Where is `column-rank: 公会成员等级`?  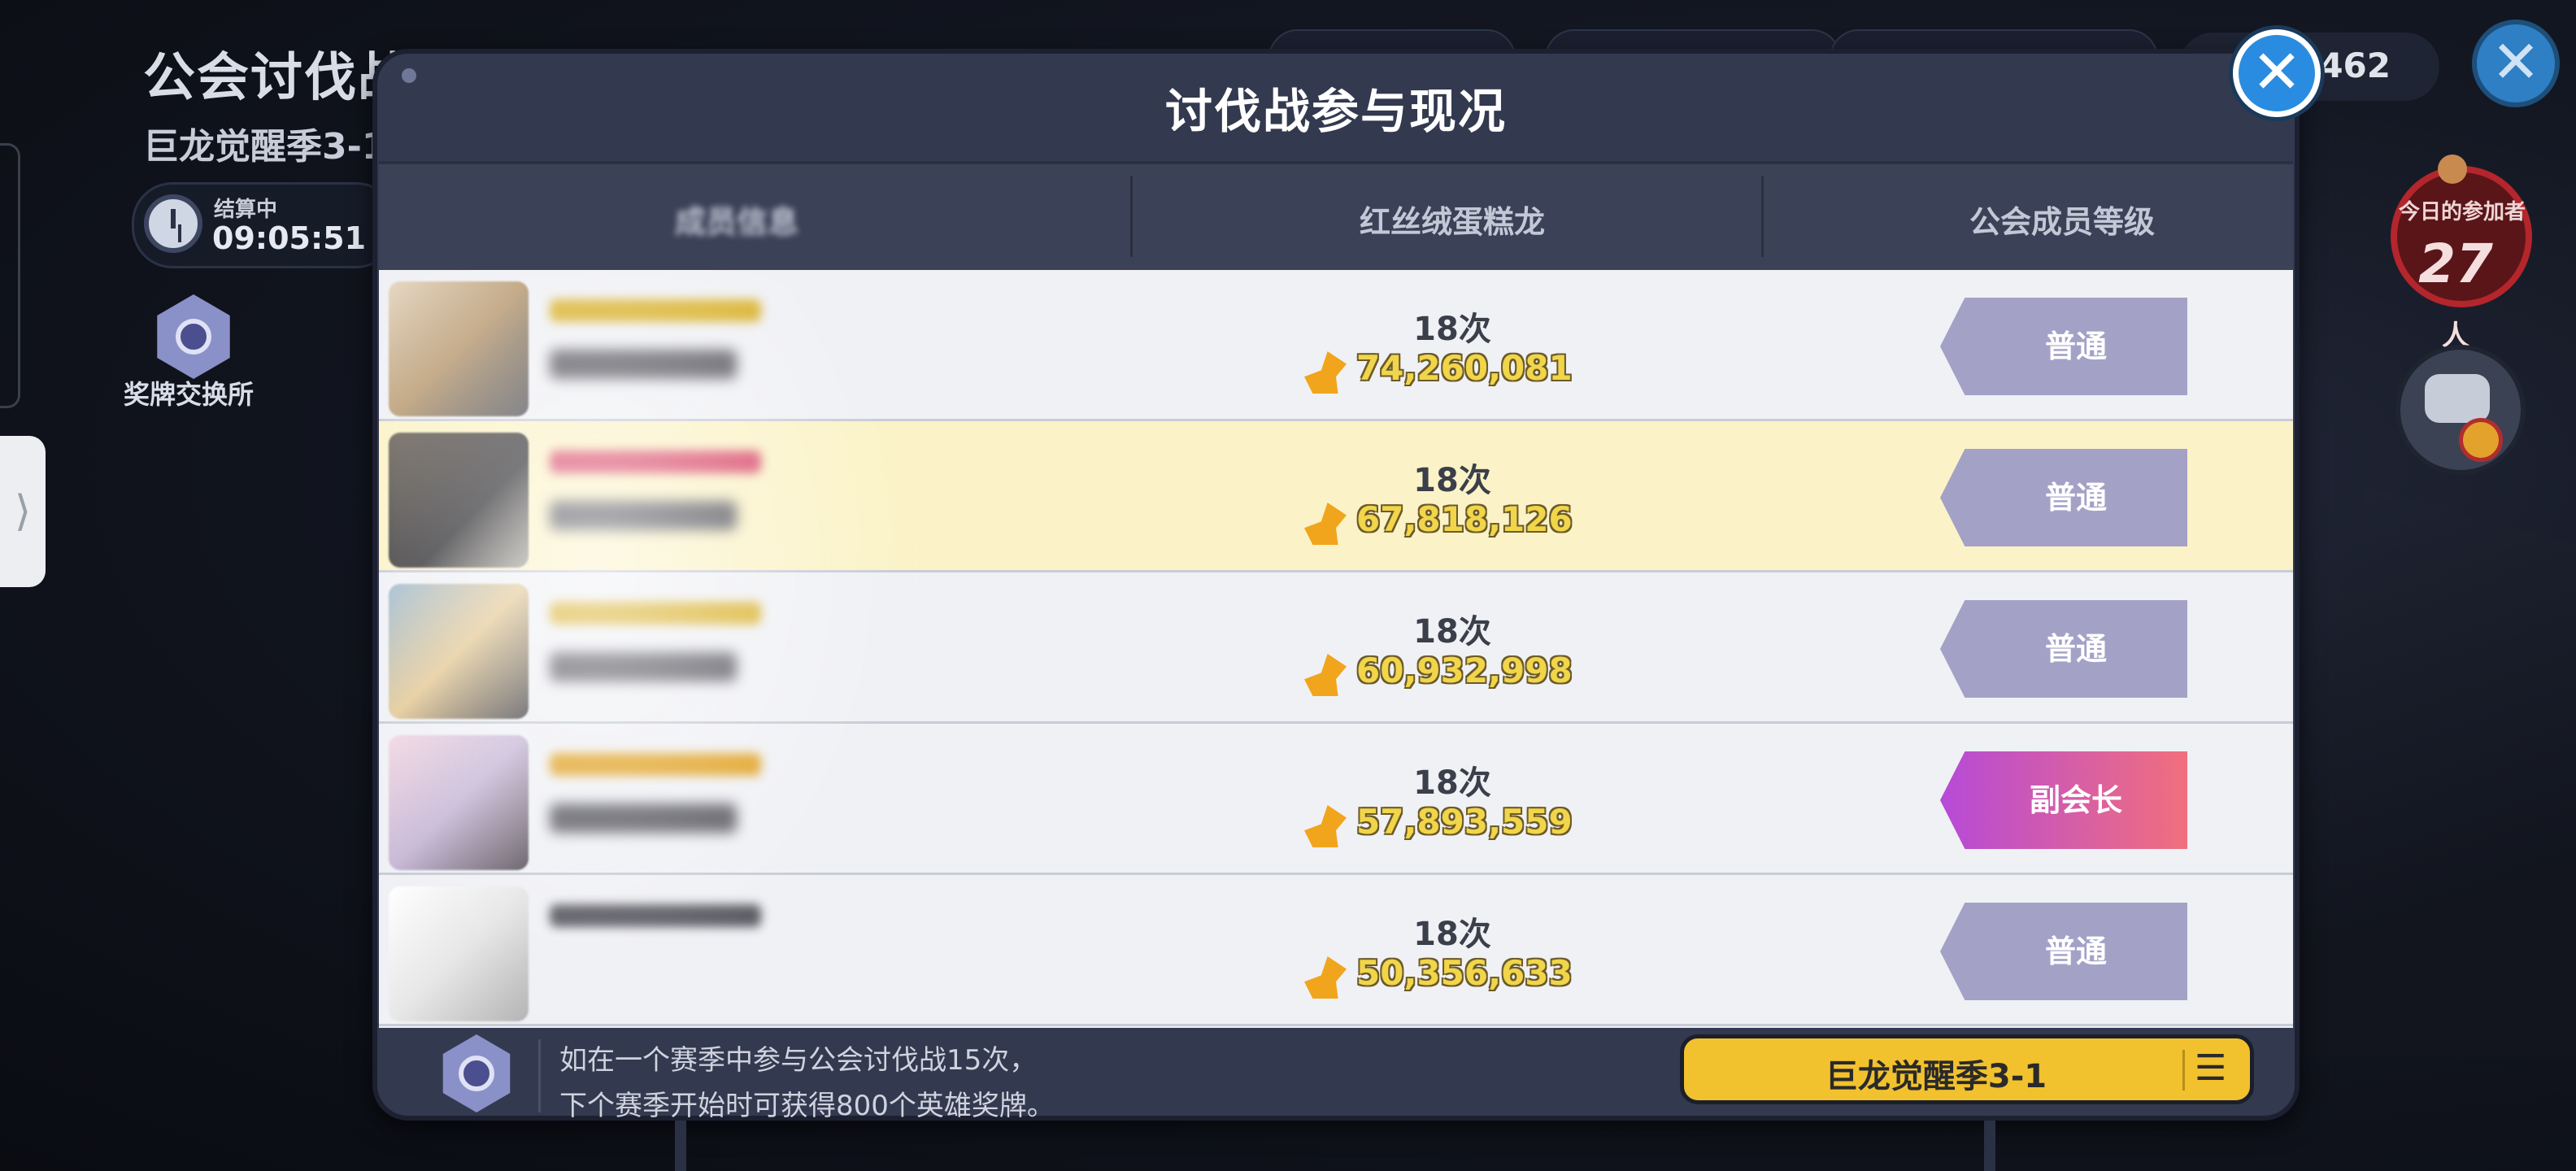 column-rank: 公会成员等级 is located at coordinates (2062, 222).